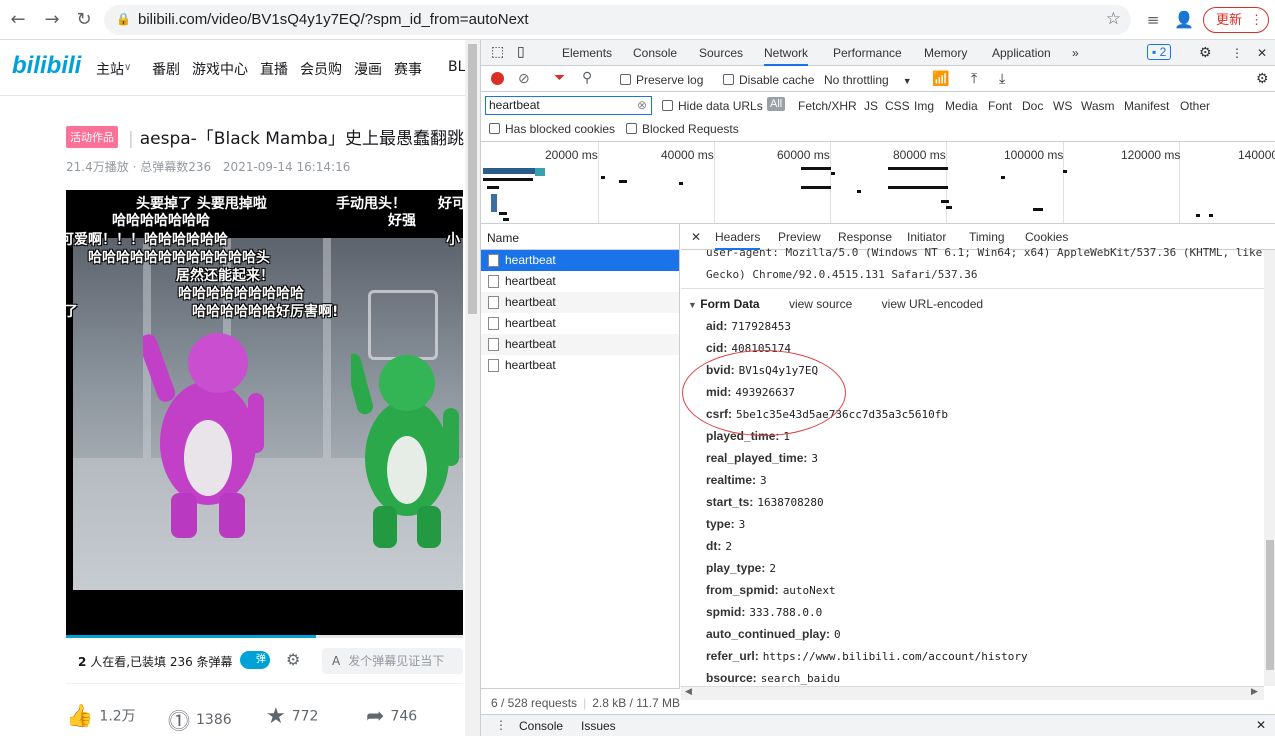  Describe the element at coordinates (1113, 19) in the screenshot. I see `bookmark-star-icon: ☆` at that location.